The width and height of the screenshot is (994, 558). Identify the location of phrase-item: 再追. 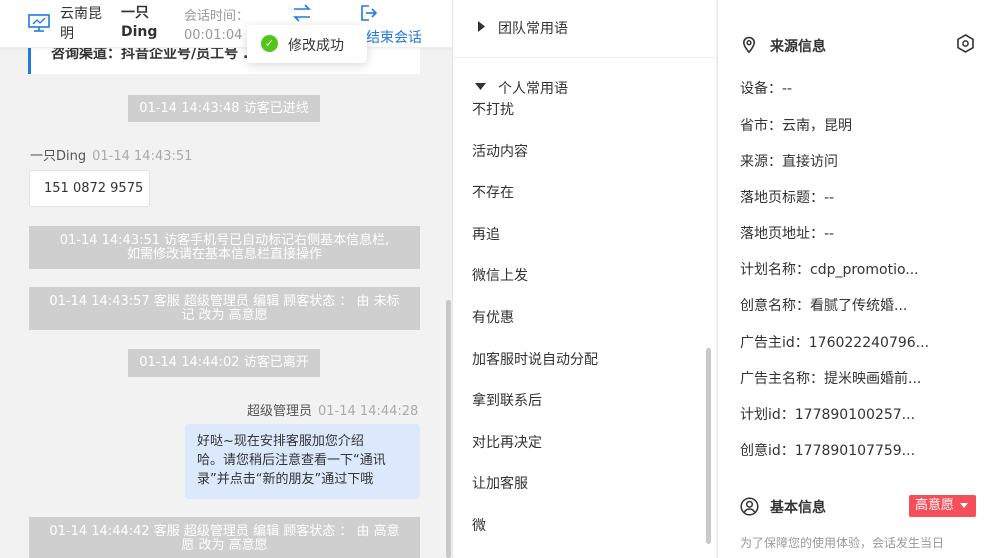
(486, 234).